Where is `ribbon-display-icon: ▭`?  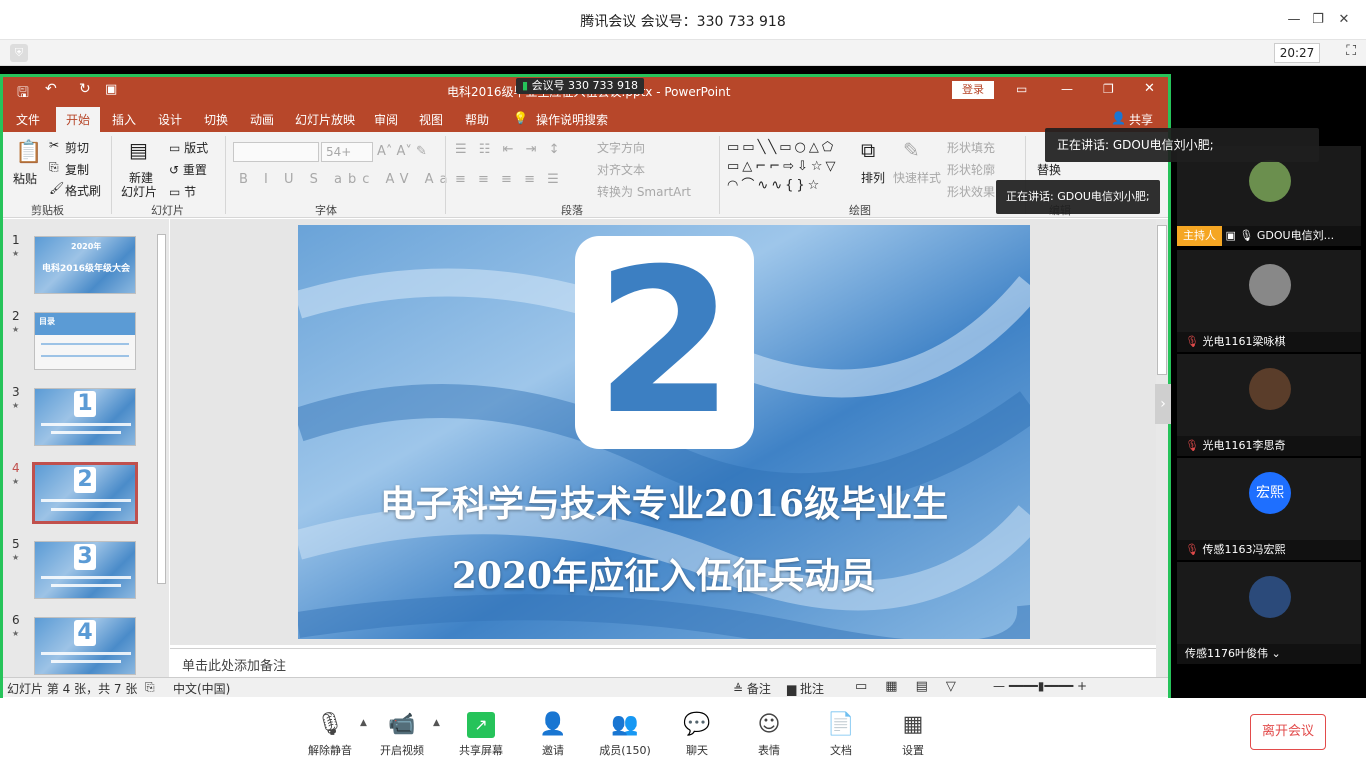
ribbon-display-icon: ▭ is located at coordinates (1021, 89).